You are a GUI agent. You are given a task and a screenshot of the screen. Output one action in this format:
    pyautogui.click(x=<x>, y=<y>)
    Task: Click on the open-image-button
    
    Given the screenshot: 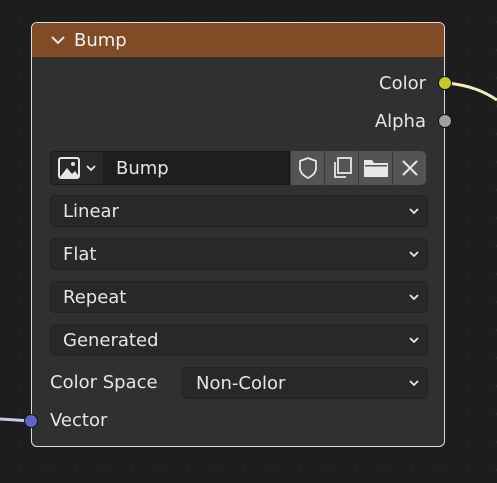 What is the action you would take?
    pyautogui.click(x=375, y=168)
    